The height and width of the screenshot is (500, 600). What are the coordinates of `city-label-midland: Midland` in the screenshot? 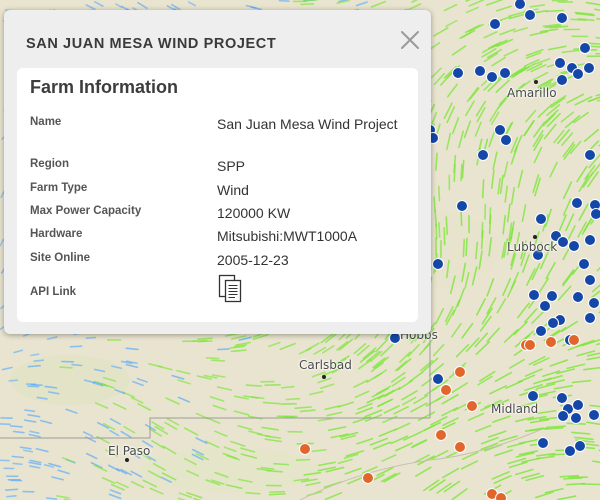 It's located at (515, 409).